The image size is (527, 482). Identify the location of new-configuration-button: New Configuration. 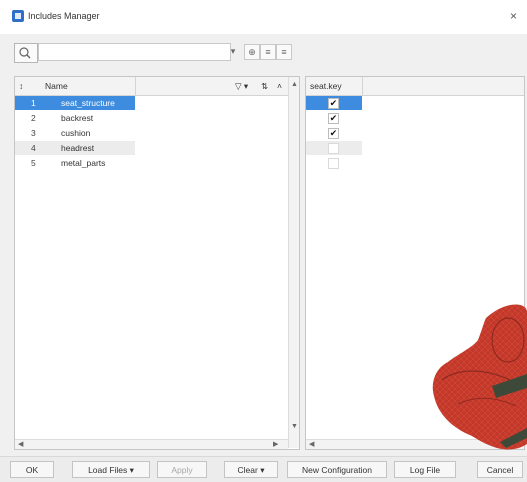
(337, 469).